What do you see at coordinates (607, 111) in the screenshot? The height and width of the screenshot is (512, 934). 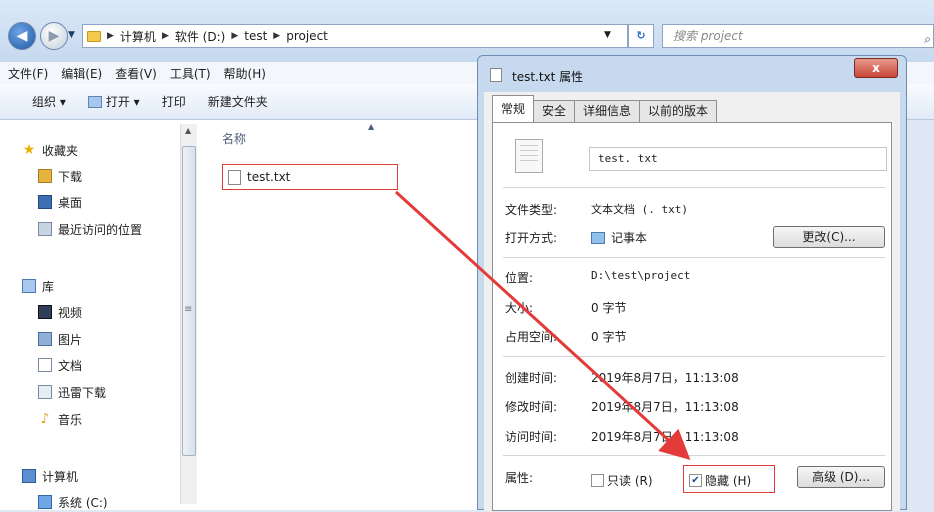 I see `tab-details: 详细信息` at bounding box center [607, 111].